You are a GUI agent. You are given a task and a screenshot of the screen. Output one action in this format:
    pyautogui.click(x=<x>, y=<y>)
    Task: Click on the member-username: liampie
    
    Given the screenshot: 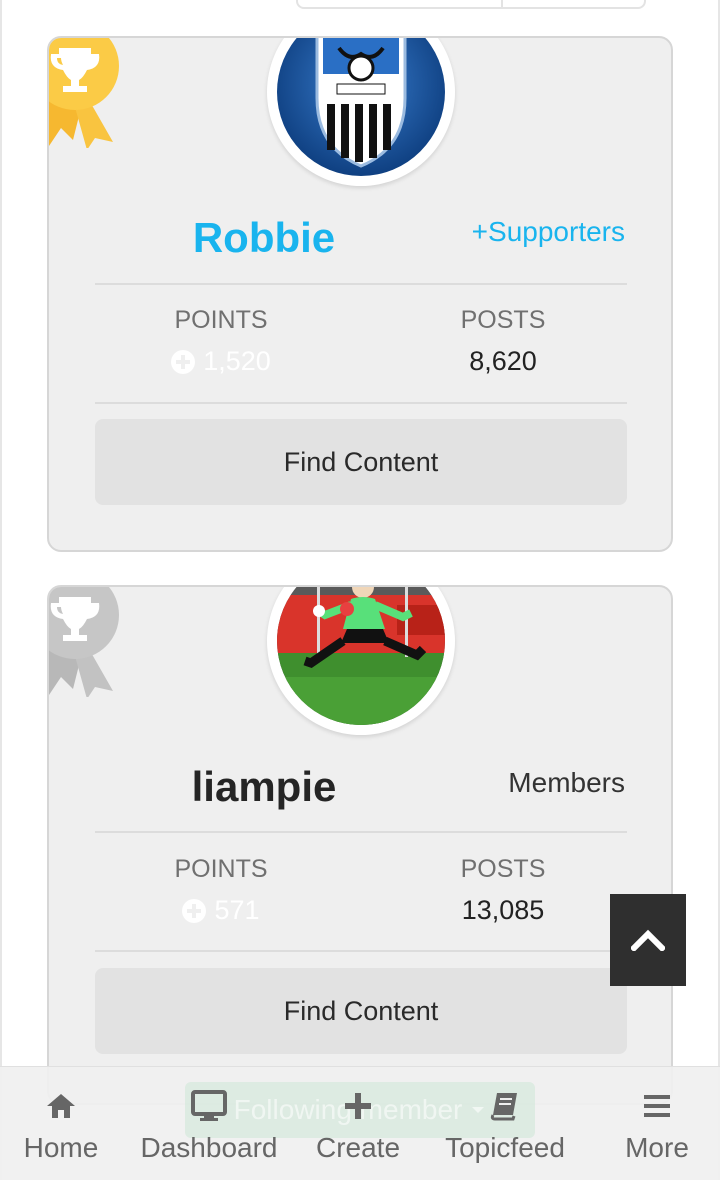 What is the action you would take?
    pyautogui.click(x=264, y=787)
    